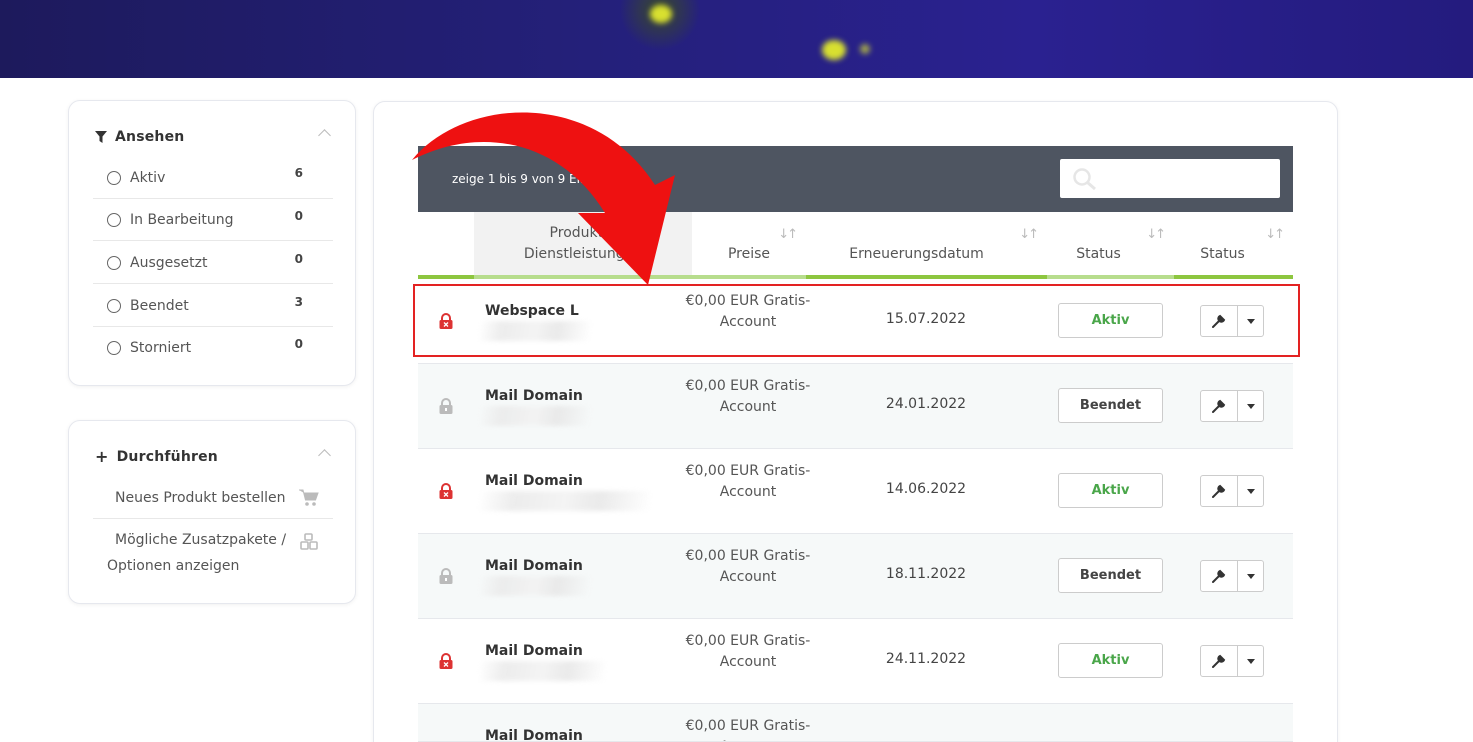  Describe the element at coordinates (213, 306) in the screenshot. I see `filter-beendet: Beendet 3` at that location.